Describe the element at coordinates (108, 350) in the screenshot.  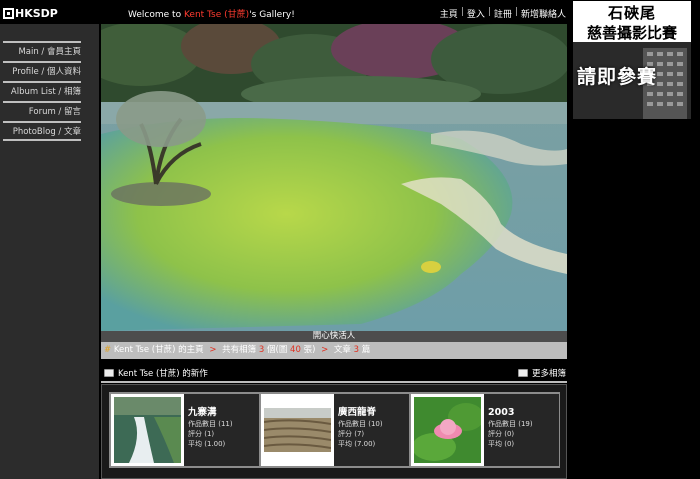
I see `hash-icon: #` at that location.